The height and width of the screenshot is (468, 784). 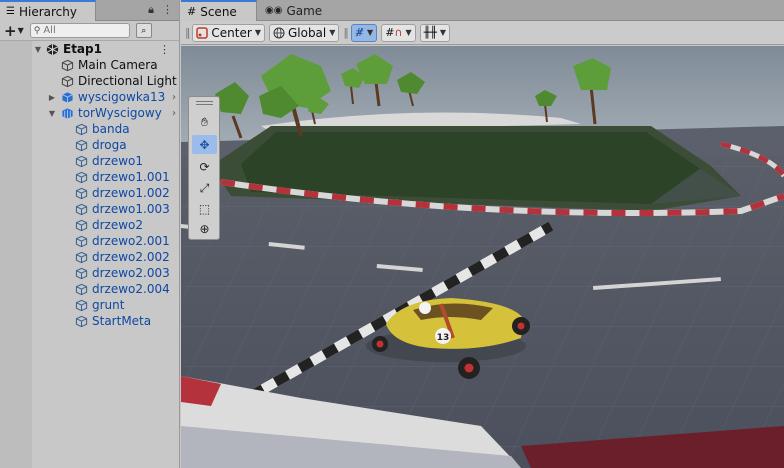 I want to click on tree-item-drzewo1-003: drzewo1.003, so click(x=90, y=209).